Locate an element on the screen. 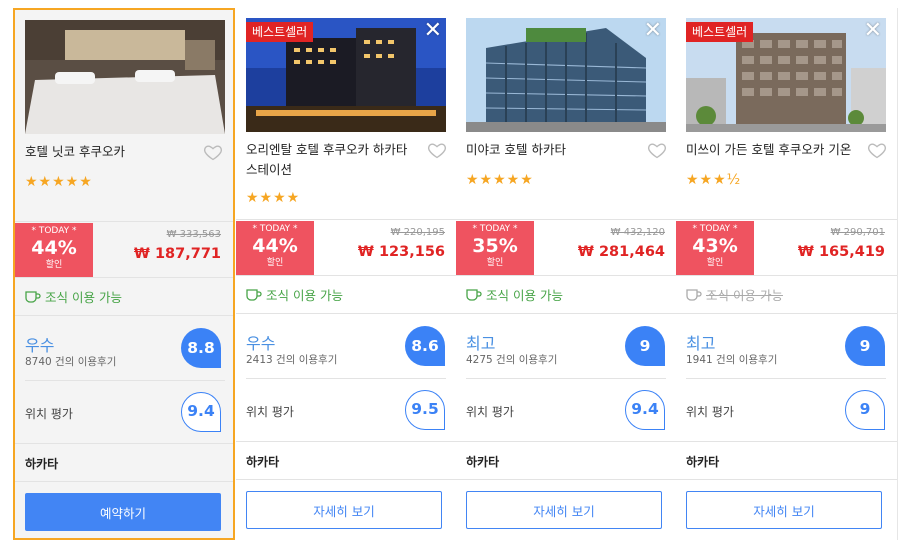  hotel-name: 미야코 호텔 하카타 is located at coordinates (554, 150).